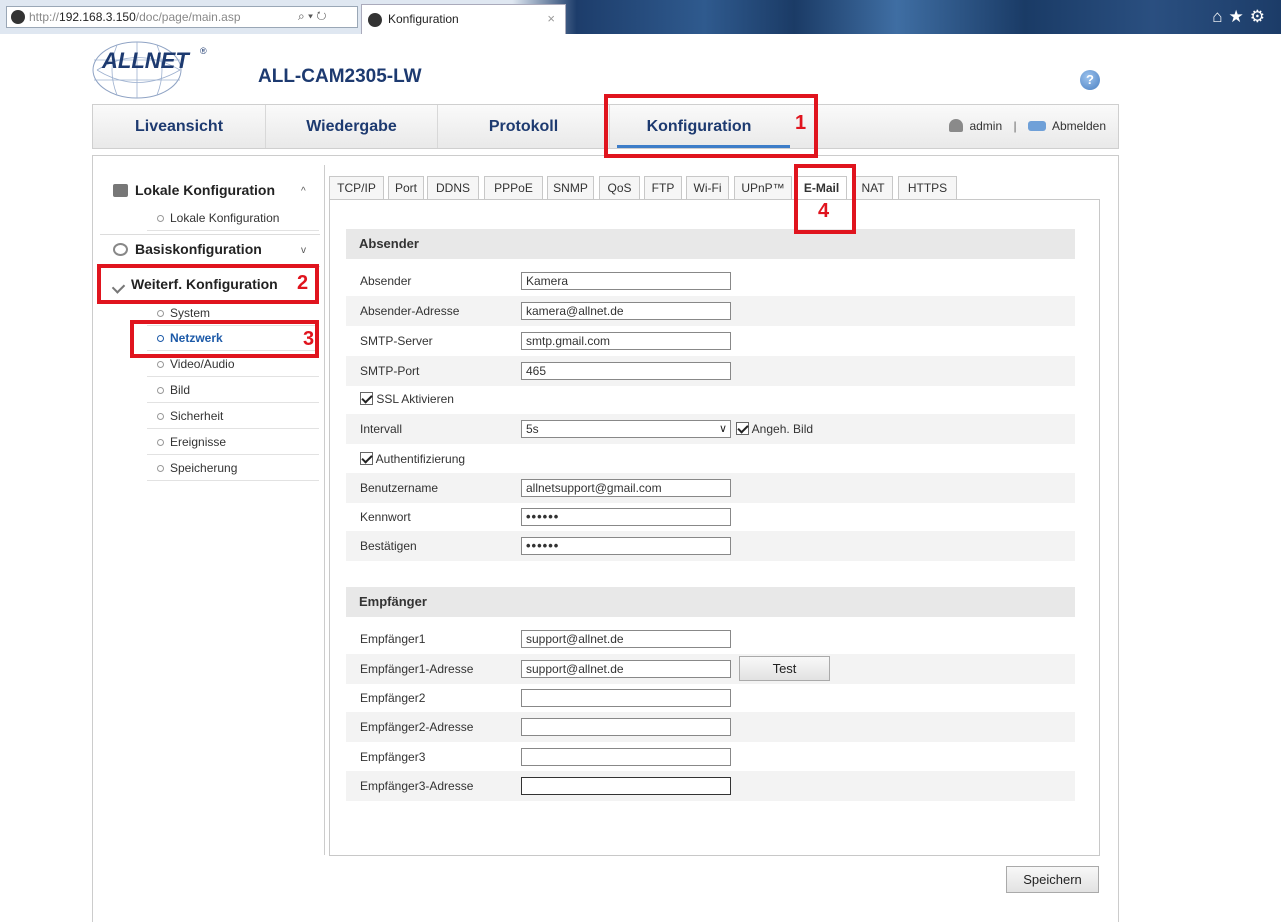 The width and height of the screenshot is (1281, 922). What do you see at coordinates (626, 639) in the screenshot?
I see `empfaenger1-input: support@allnet.de` at bounding box center [626, 639].